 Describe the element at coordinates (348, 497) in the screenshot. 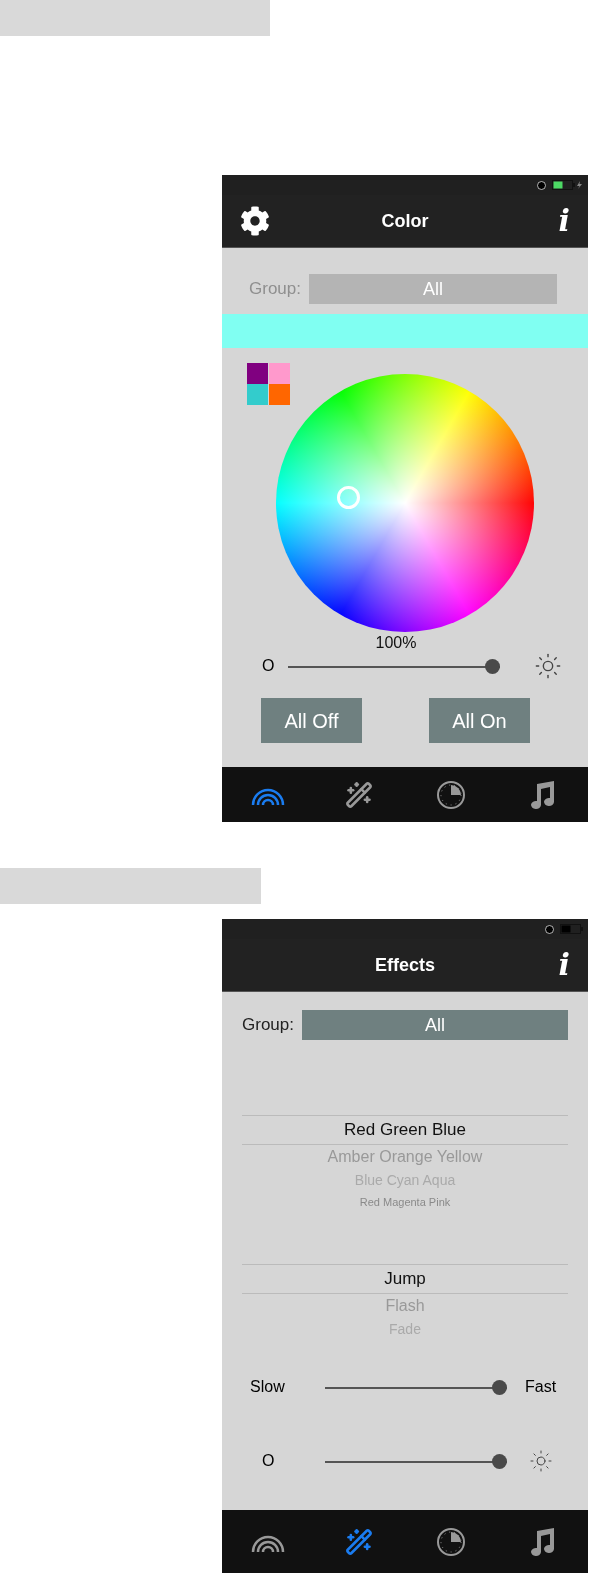

I see `color-picker-ring` at that location.